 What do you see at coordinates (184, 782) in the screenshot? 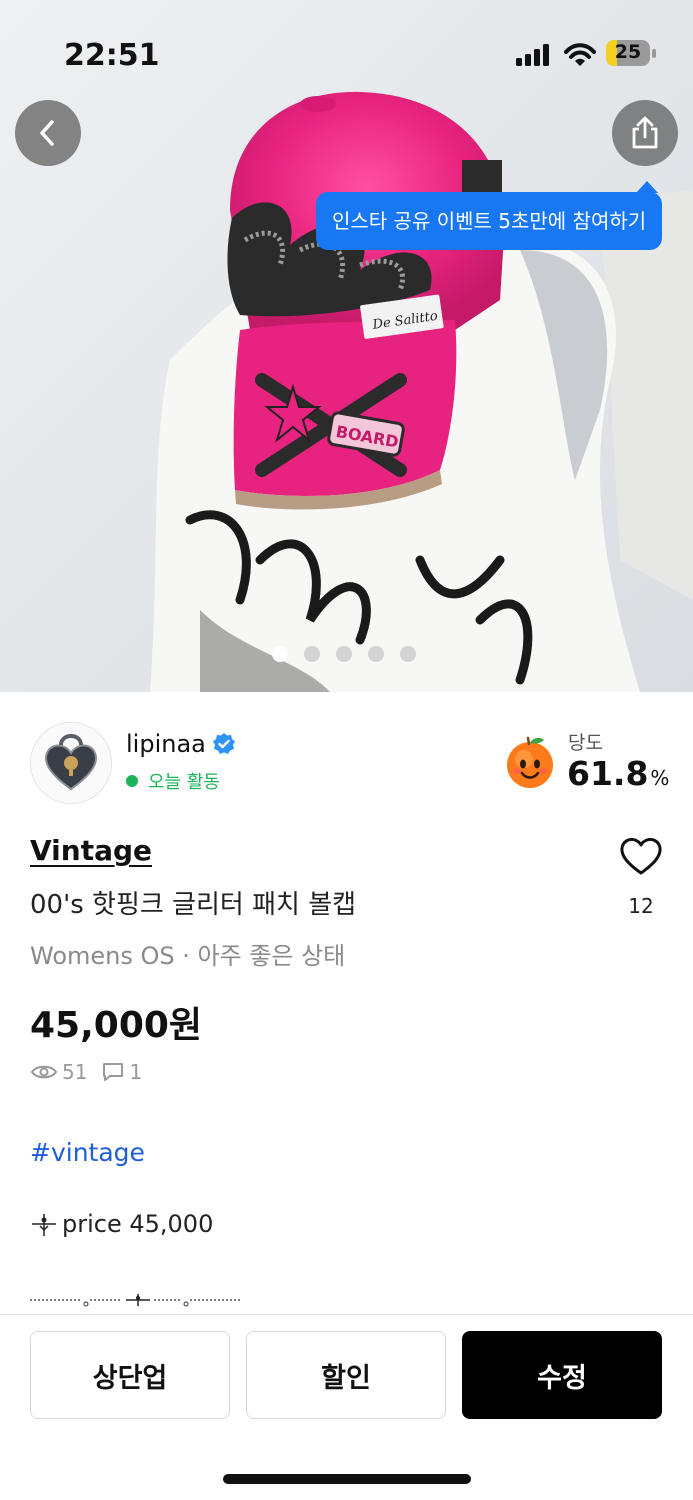
I see `activity-label: 오늘 활동` at bounding box center [184, 782].